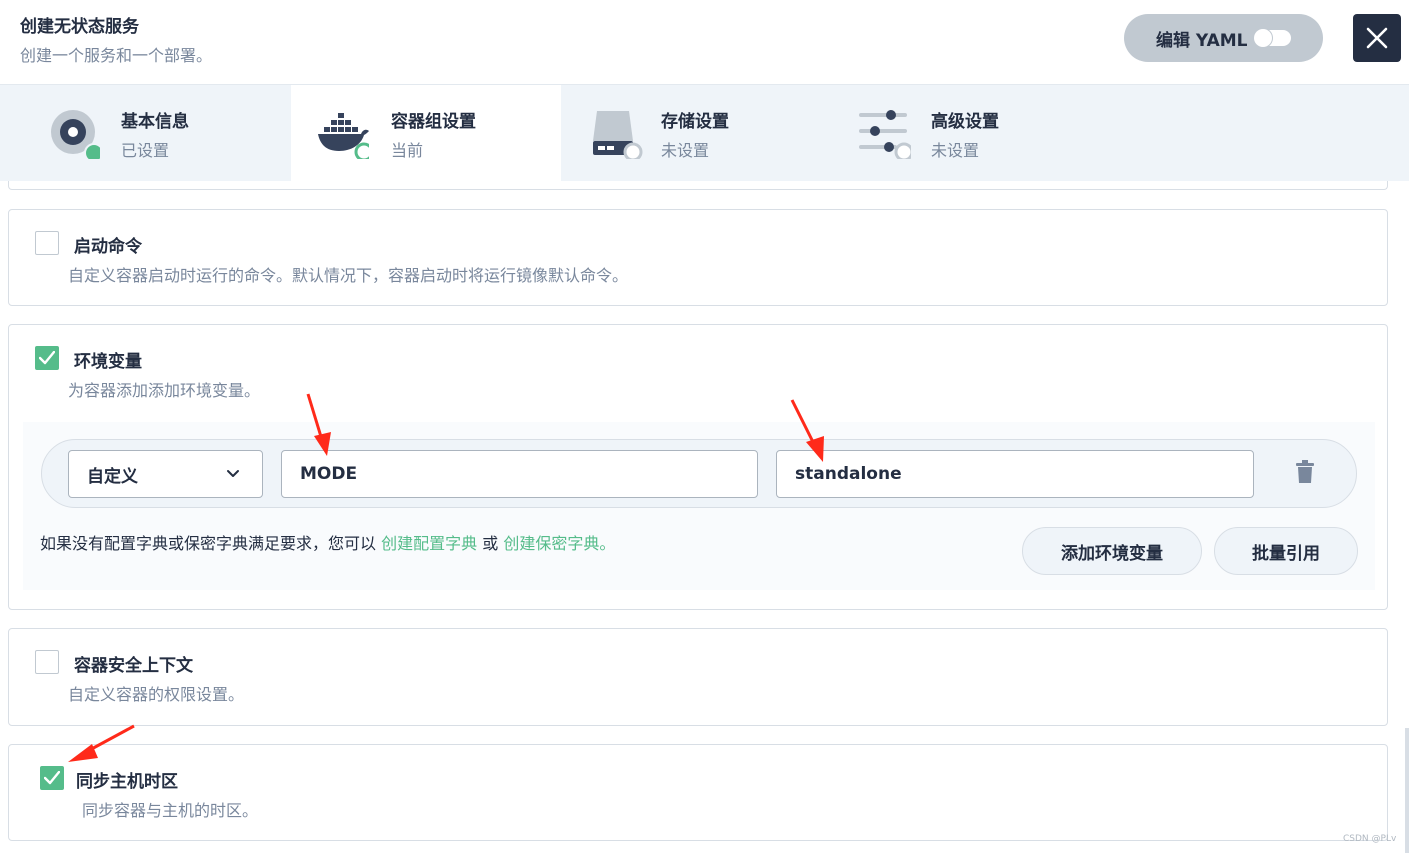  What do you see at coordinates (1112, 551) in the screenshot?
I see `add-env-var-button: 添加环境变量` at bounding box center [1112, 551].